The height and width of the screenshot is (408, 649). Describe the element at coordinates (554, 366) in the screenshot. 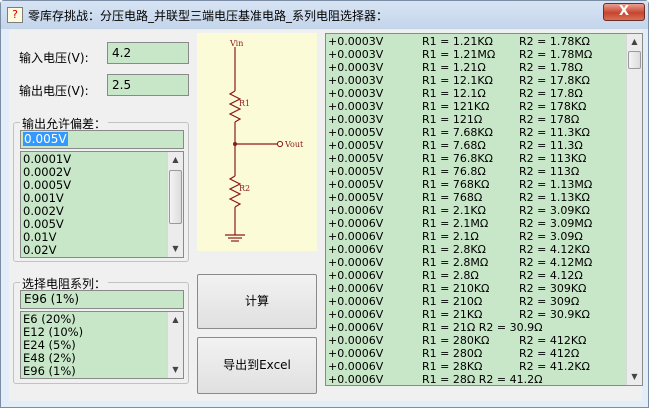

I see `result-r2: R2 = 41.2KΩ` at that location.